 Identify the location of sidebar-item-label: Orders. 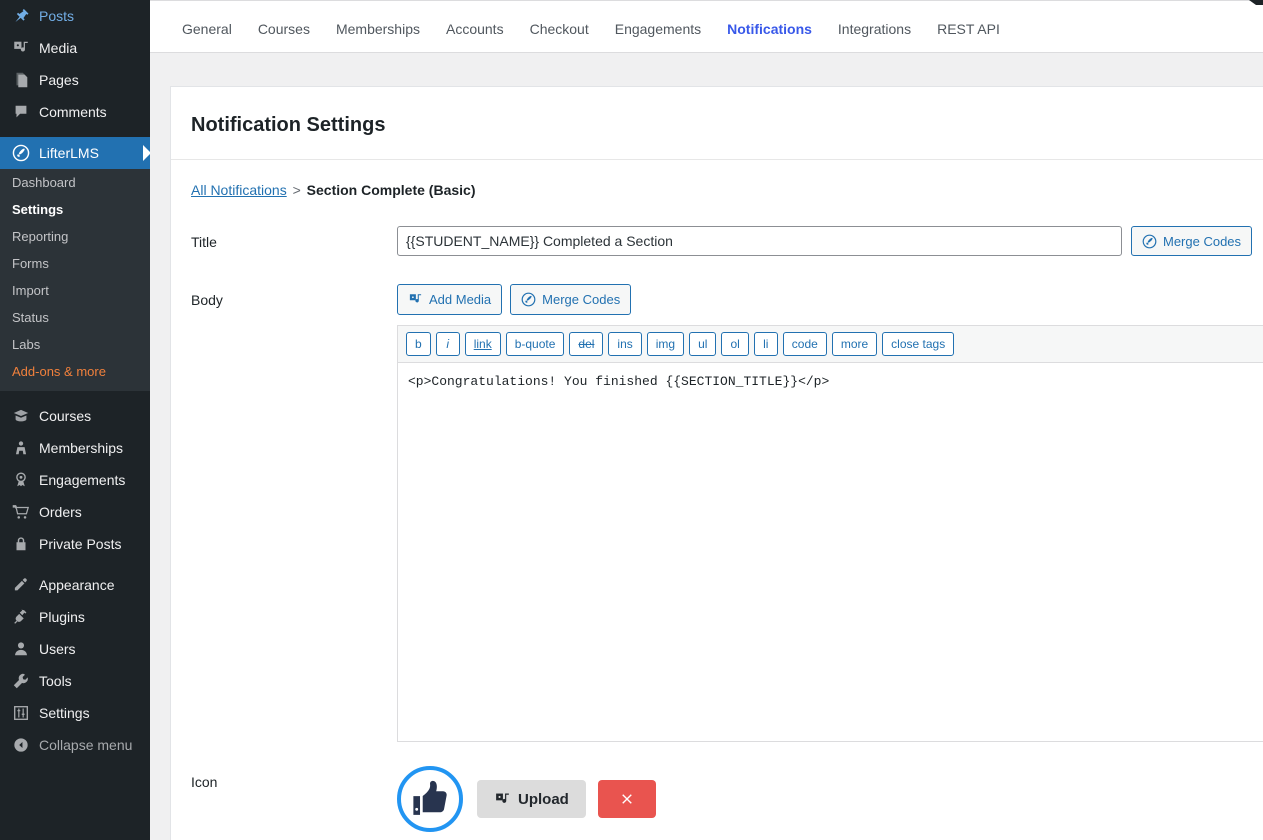
(60, 512).